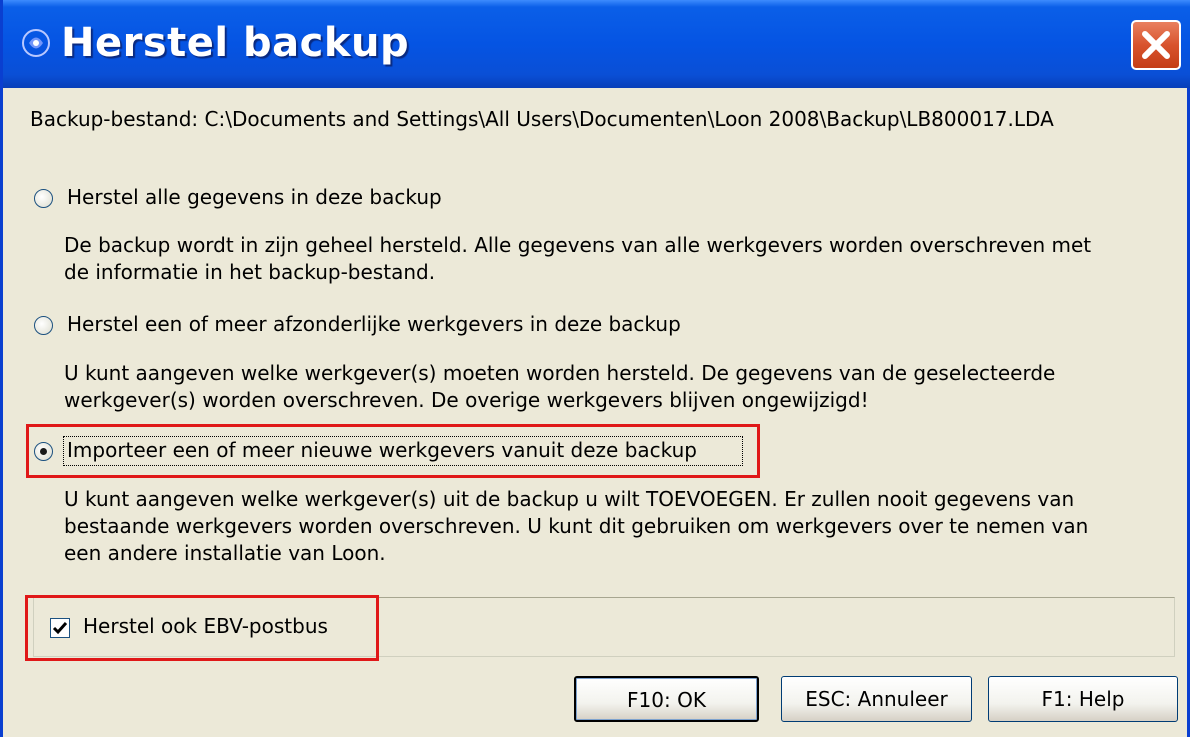 The height and width of the screenshot is (737, 1190). I want to click on radio-import-new, so click(43, 451).